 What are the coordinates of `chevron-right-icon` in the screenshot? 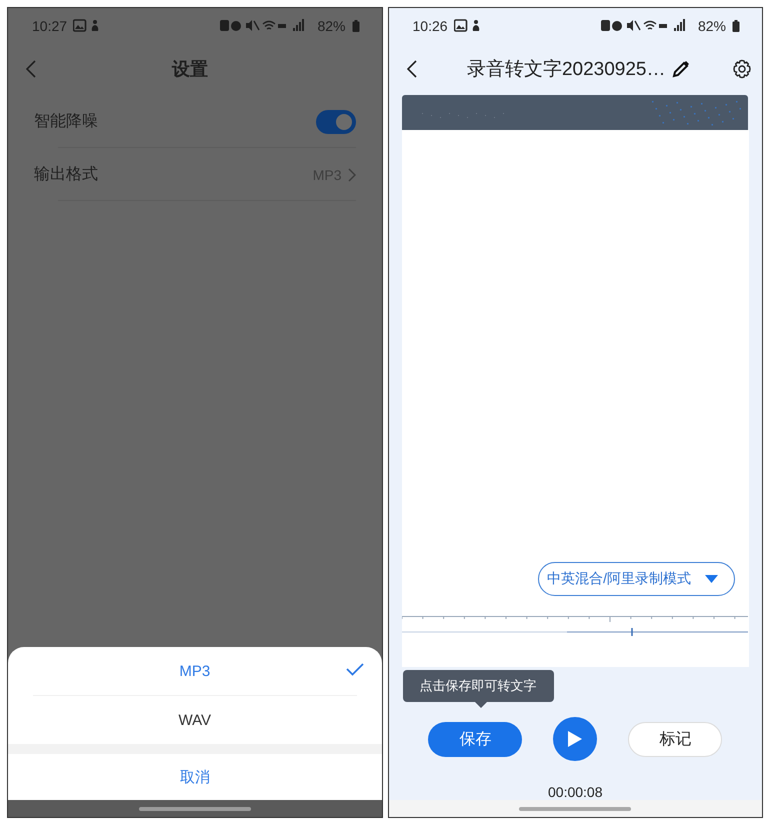 It's located at (352, 175).